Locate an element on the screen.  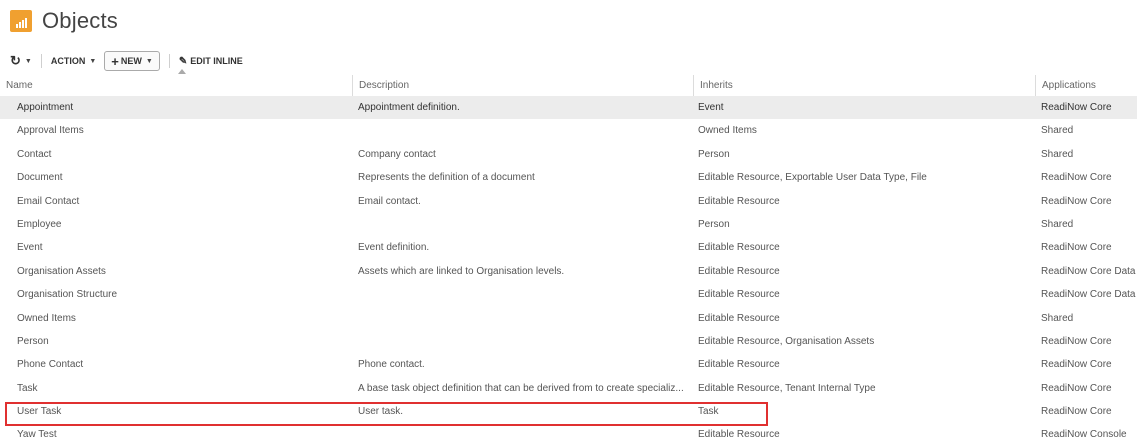
edit-inline-label: EDIT INLINE is located at coordinates (216, 61).